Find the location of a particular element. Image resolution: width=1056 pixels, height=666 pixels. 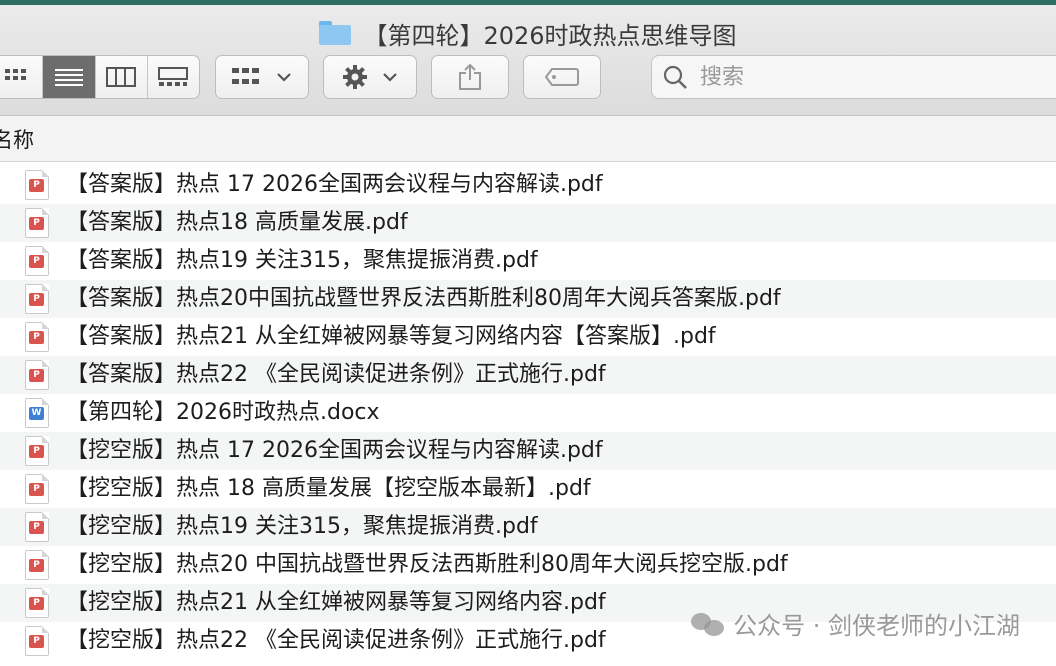

share-icon is located at coordinates (470, 76).